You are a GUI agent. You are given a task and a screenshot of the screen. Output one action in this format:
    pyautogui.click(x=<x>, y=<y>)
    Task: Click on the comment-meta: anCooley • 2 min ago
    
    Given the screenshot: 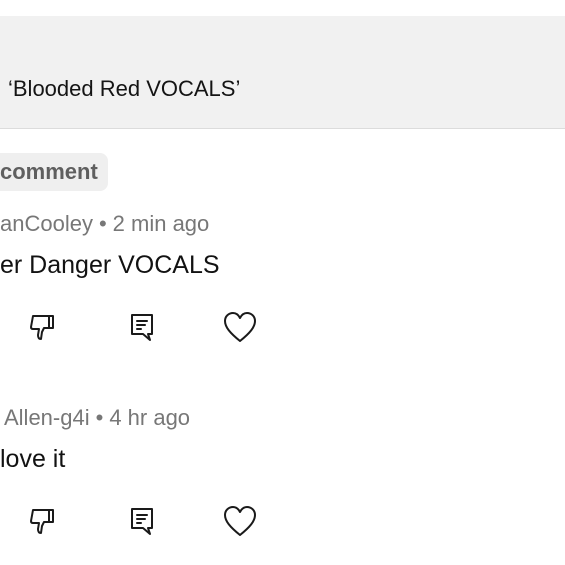 What is the action you would take?
    pyautogui.click(x=104, y=224)
    